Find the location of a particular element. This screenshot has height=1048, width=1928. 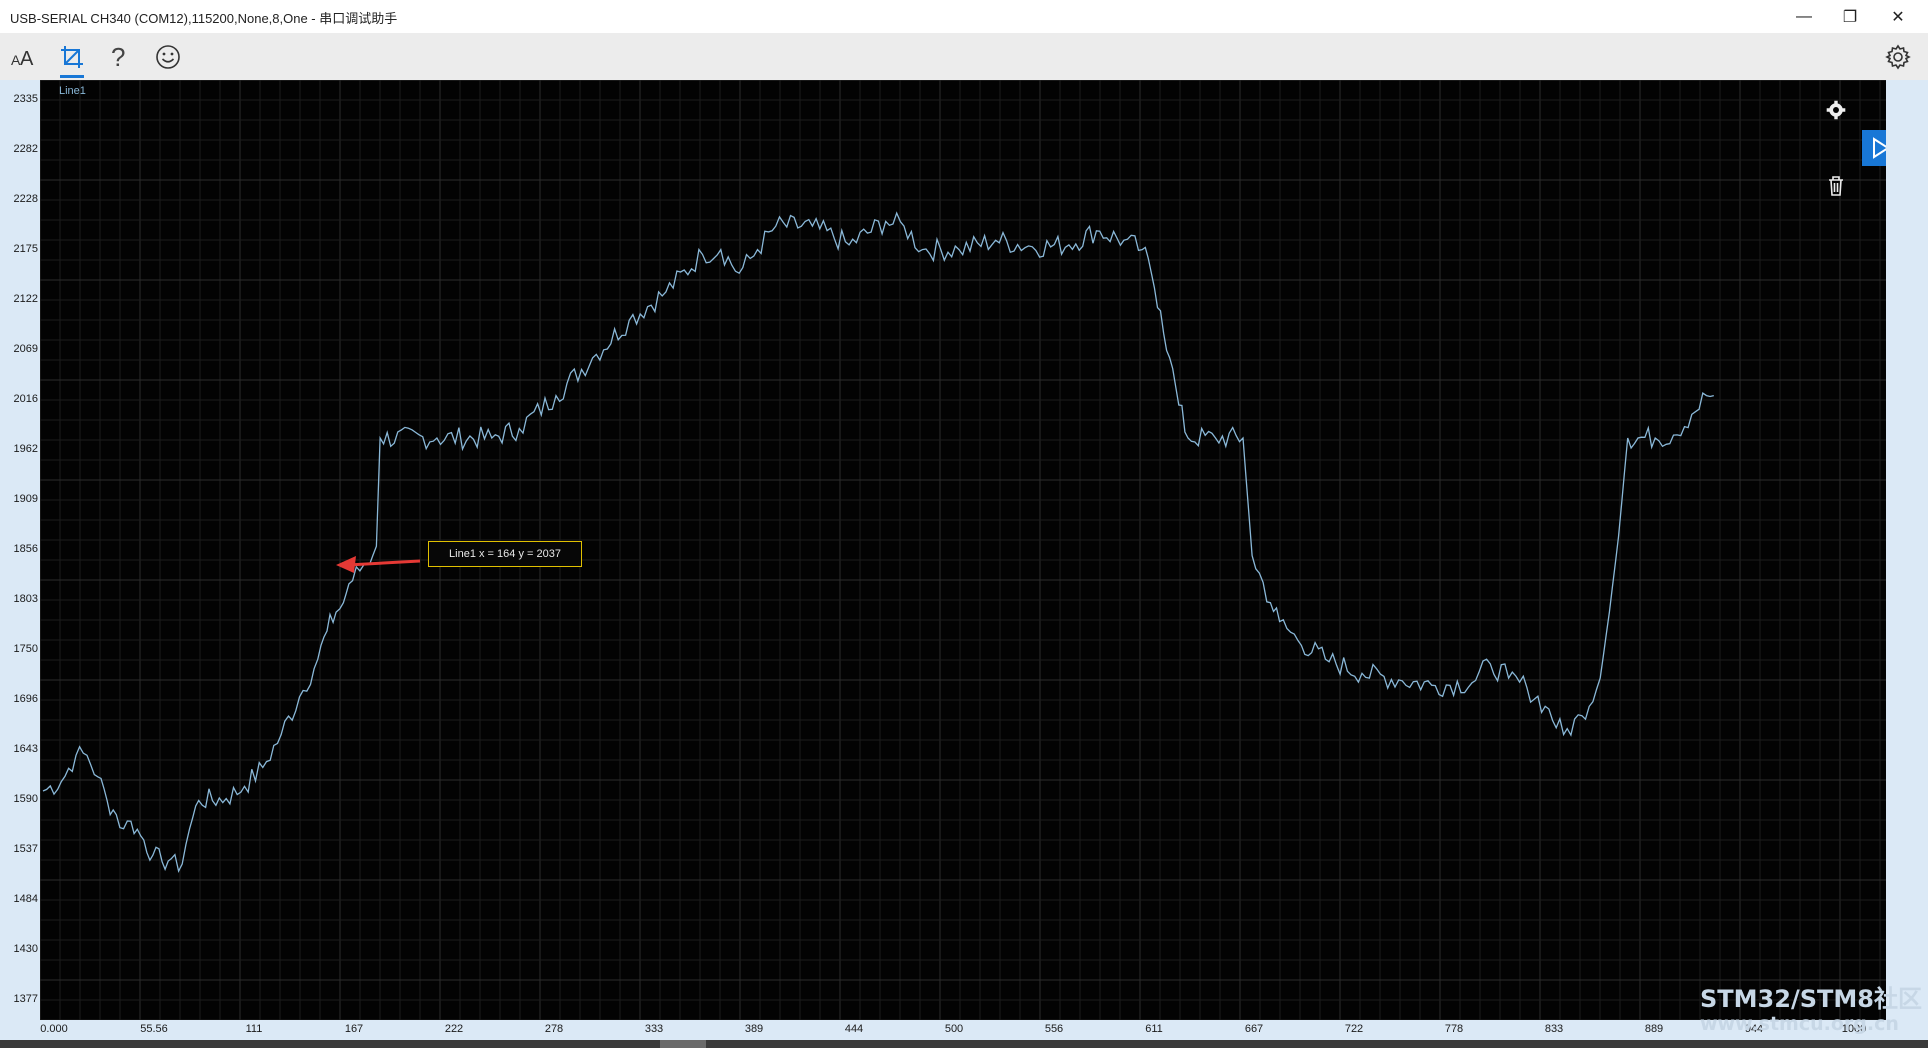

x-tick-label: 556 is located at coordinates (1054, 1029).